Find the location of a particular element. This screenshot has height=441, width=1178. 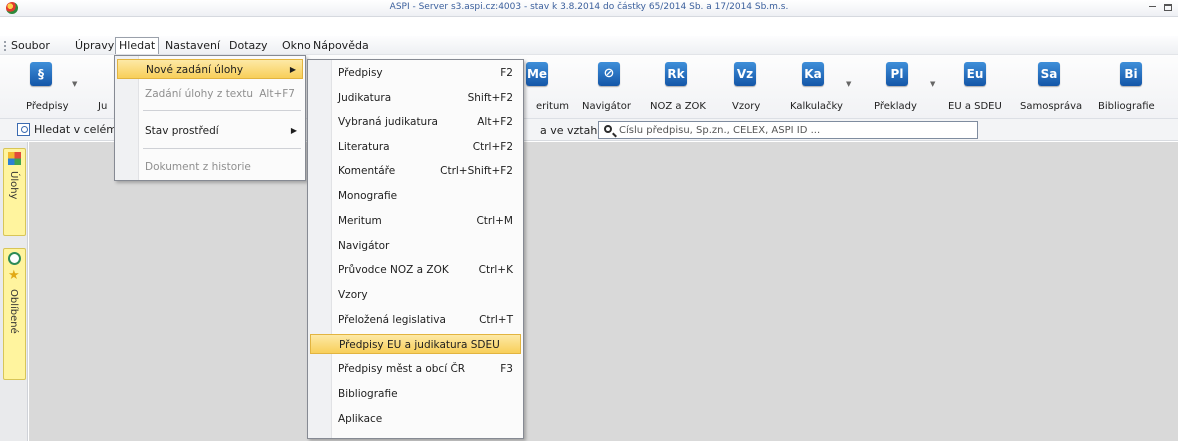

samosprava-icon: Sa is located at coordinates (1049, 74).